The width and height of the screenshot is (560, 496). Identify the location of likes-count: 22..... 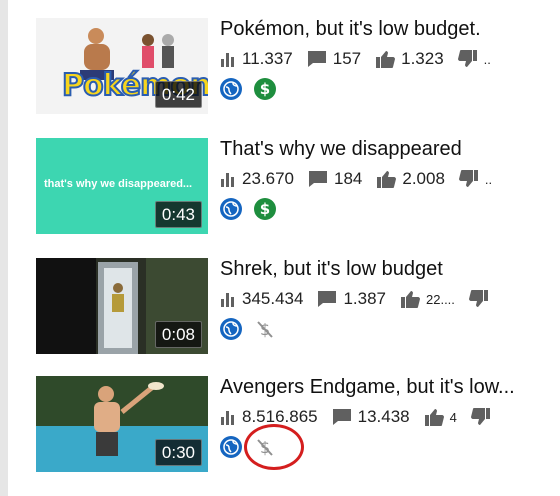
(440, 299).